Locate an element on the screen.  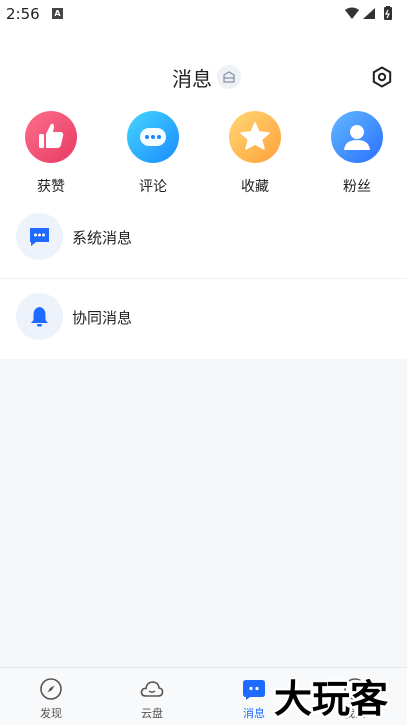
quick-action-fans: 粉丝 is located at coordinates (357, 154).